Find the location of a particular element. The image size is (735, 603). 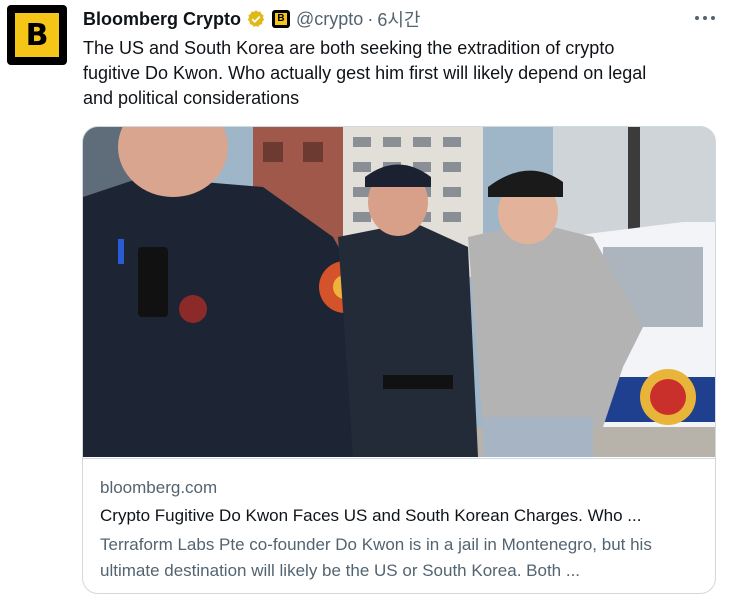

more-horizontal-icon is located at coordinates (705, 18).